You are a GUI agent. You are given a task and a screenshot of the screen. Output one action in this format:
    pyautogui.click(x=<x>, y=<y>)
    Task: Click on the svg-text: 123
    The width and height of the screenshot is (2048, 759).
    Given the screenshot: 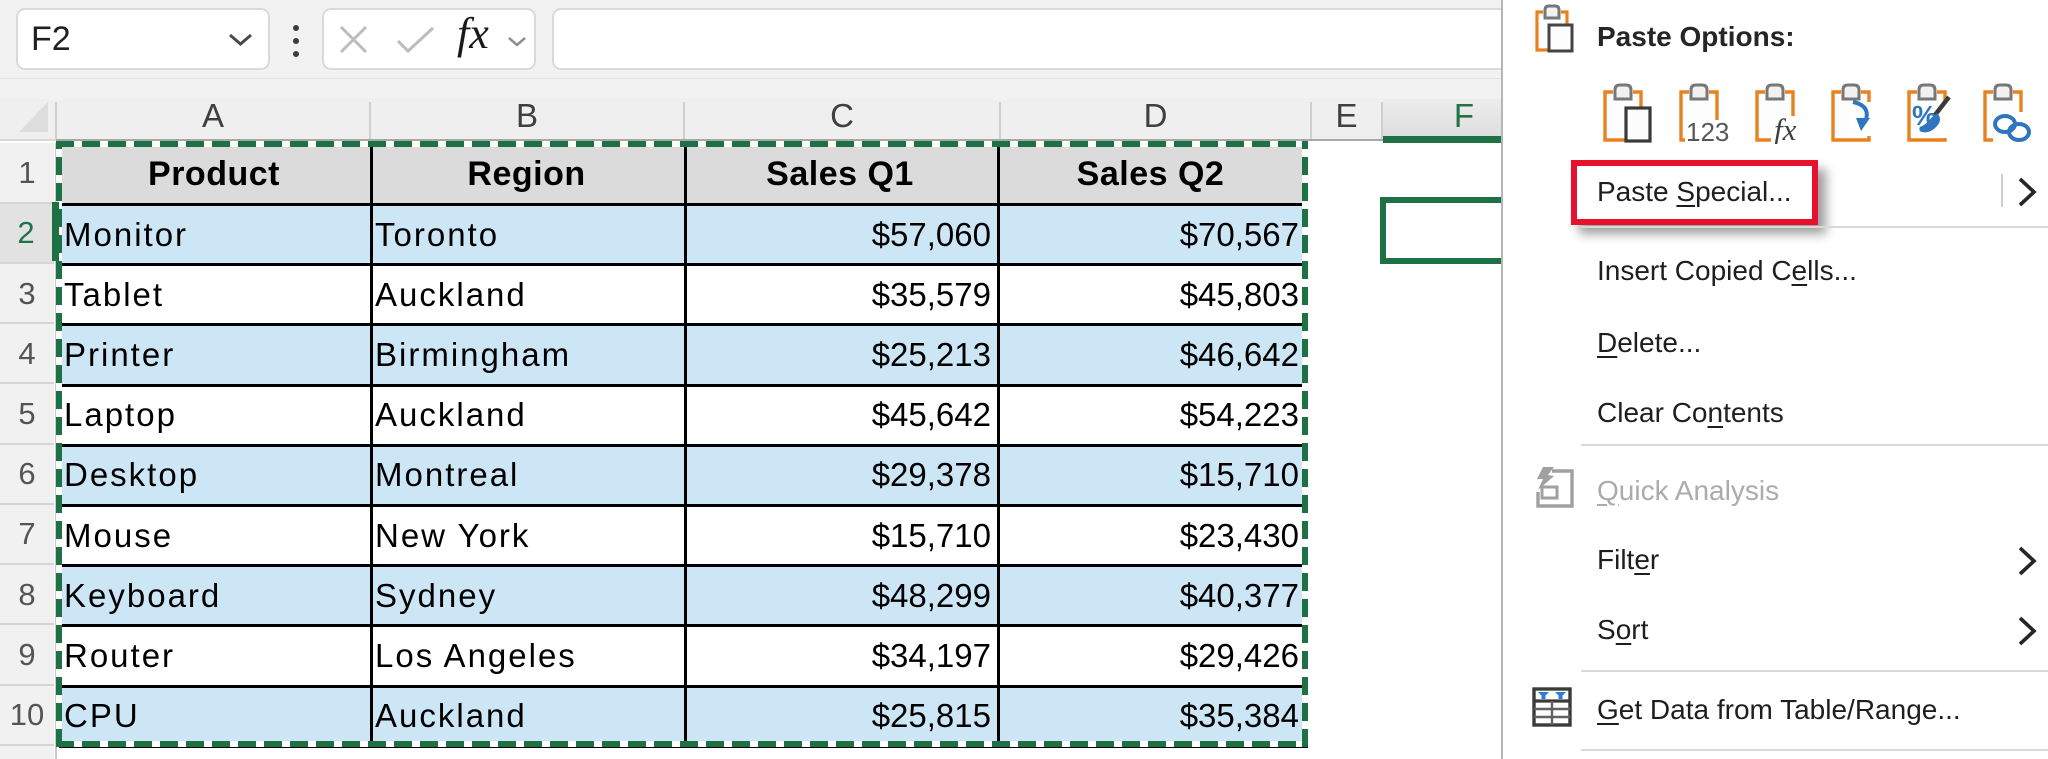 What is the action you would take?
    pyautogui.click(x=1707, y=130)
    